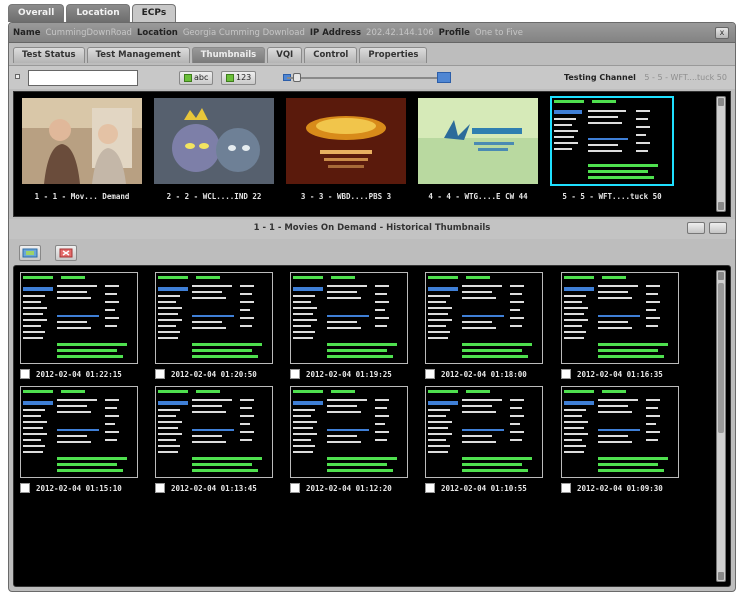  Describe the element at coordinates (157, 32) in the screenshot. I see `location-label: Location` at that location.